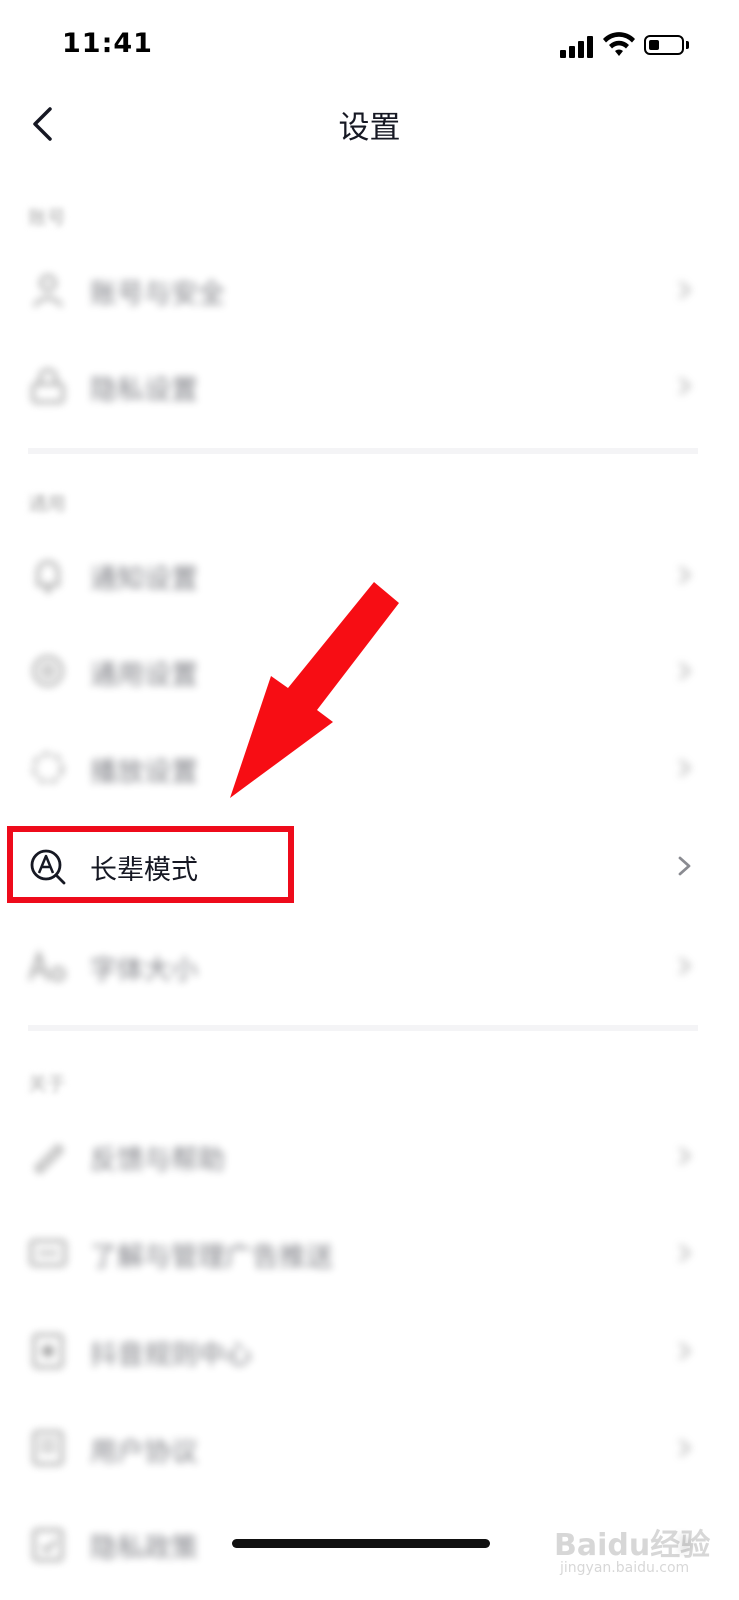 This screenshot has width=739, height=1600. I want to click on settings-item-general: 通用设置, so click(369, 671).